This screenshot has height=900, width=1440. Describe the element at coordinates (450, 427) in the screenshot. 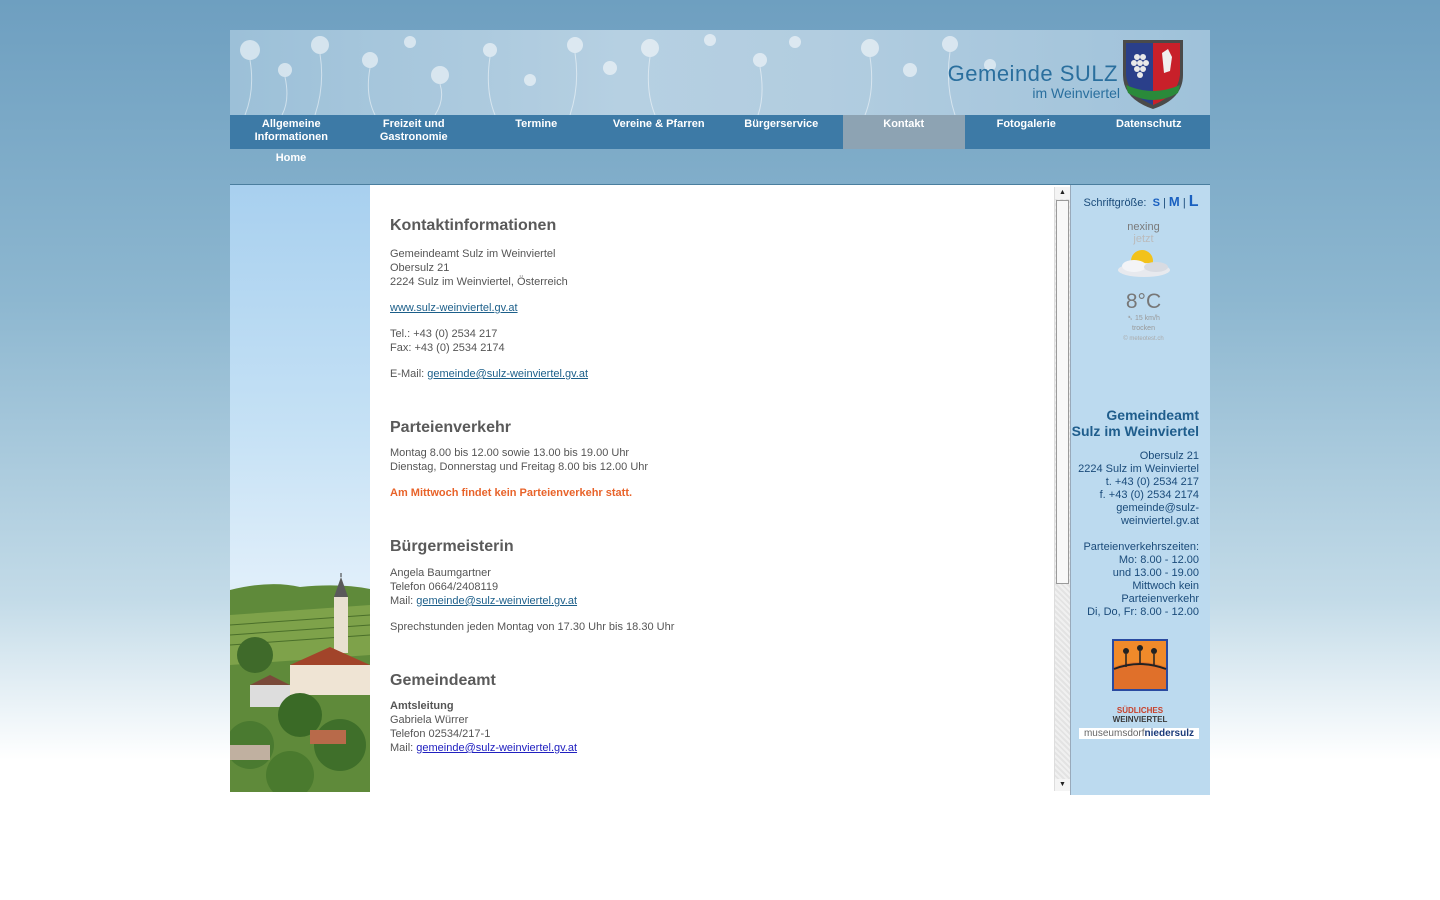

I see `heading-parteienverkehr: Parteienverkehr` at that location.